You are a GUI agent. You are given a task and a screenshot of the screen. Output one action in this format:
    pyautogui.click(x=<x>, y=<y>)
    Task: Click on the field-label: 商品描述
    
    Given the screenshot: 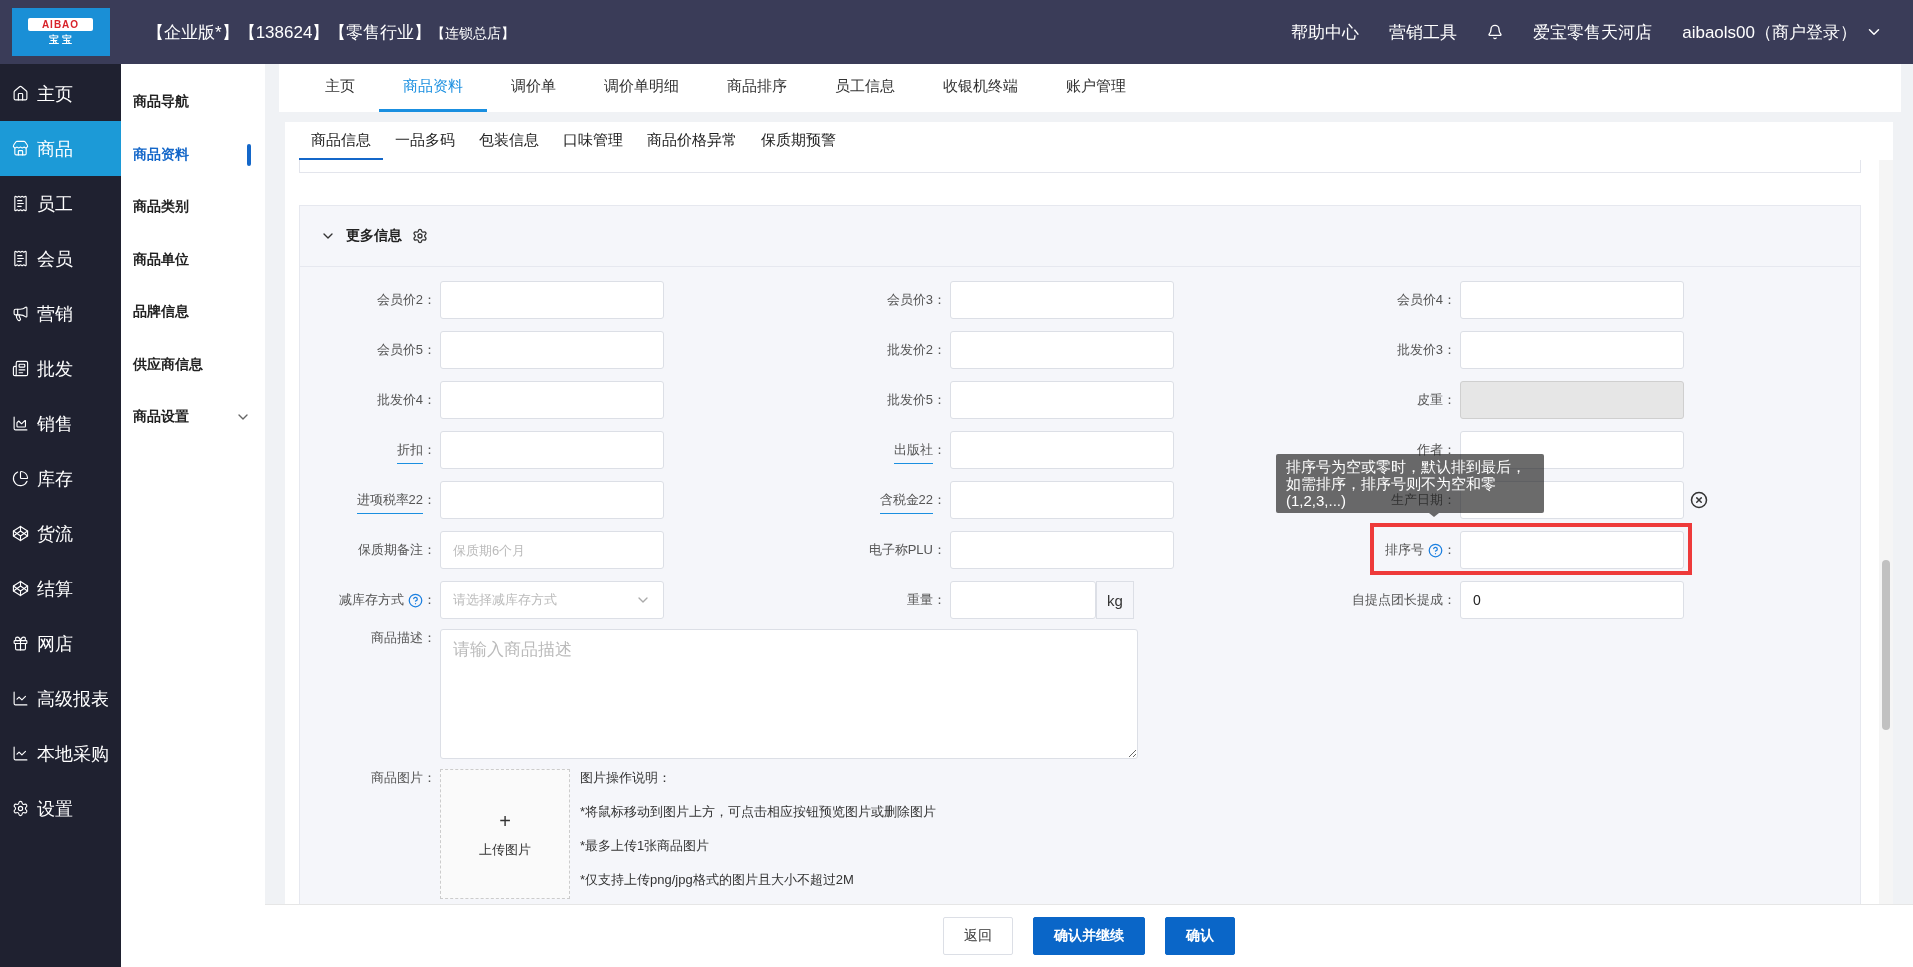 What is the action you would take?
    pyautogui.click(x=397, y=638)
    